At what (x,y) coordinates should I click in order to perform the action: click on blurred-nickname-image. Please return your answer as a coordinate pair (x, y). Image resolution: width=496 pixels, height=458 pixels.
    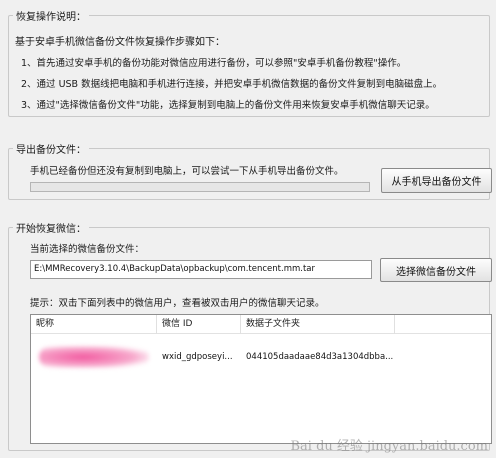
    Looking at the image, I should click on (94, 357).